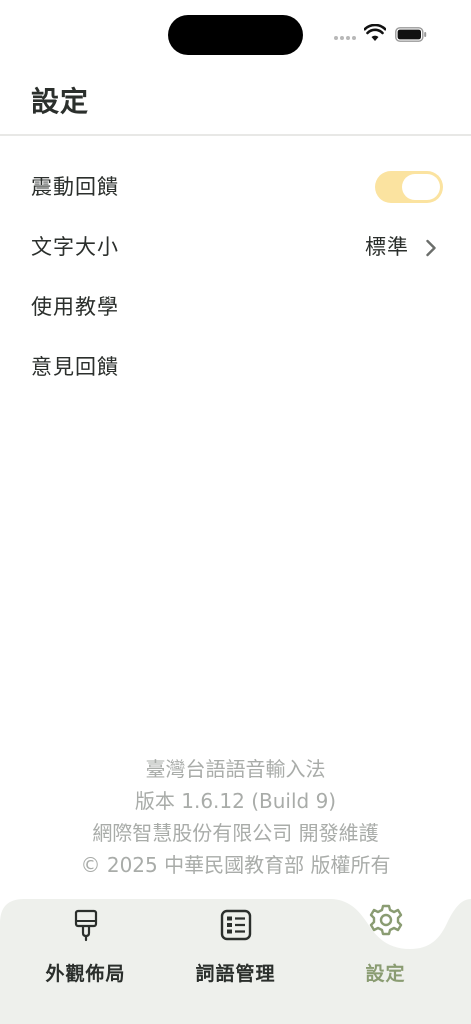 The width and height of the screenshot is (471, 1024). I want to click on battery-icon, so click(411, 34).